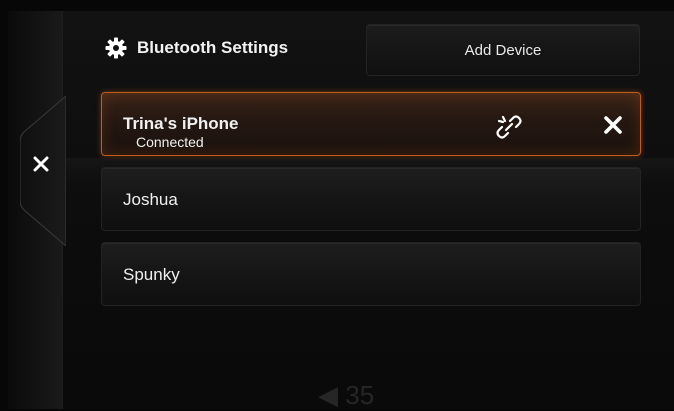 The height and width of the screenshot is (411, 674). What do you see at coordinates (150, 199) in the screenshot?
I see `device-name: Joshua` at bounding box center [150, 199].